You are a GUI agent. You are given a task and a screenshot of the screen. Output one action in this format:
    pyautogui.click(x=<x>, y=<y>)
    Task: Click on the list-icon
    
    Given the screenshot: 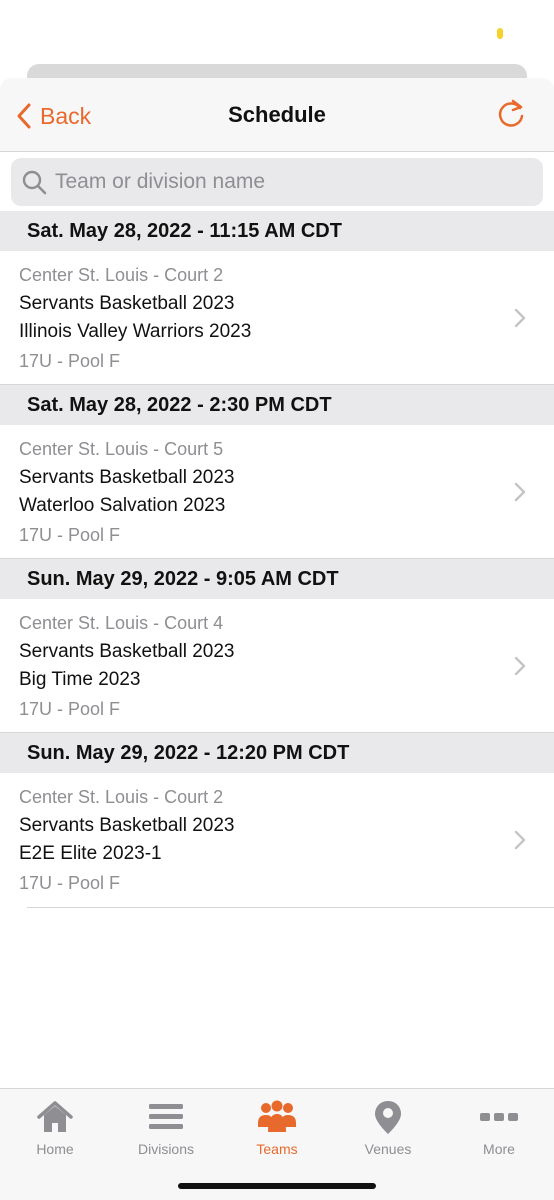 What is the action you would take?
    pyautogui.click(x=166, y=1116)
    